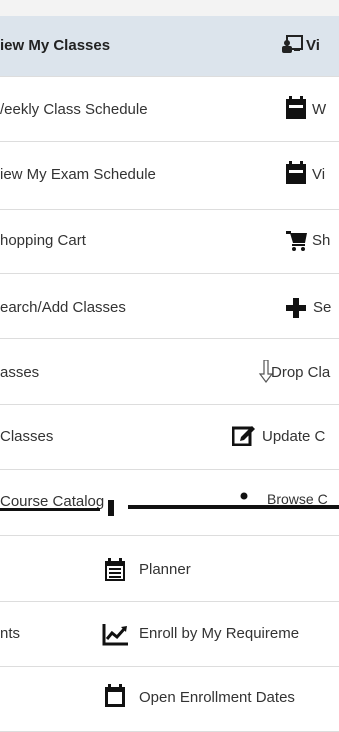  What do you see at coordinates (78, 175) in the screenshot?
I see `menu-left-label: iew My Exam Schedule` at bounding box center [78, 175].